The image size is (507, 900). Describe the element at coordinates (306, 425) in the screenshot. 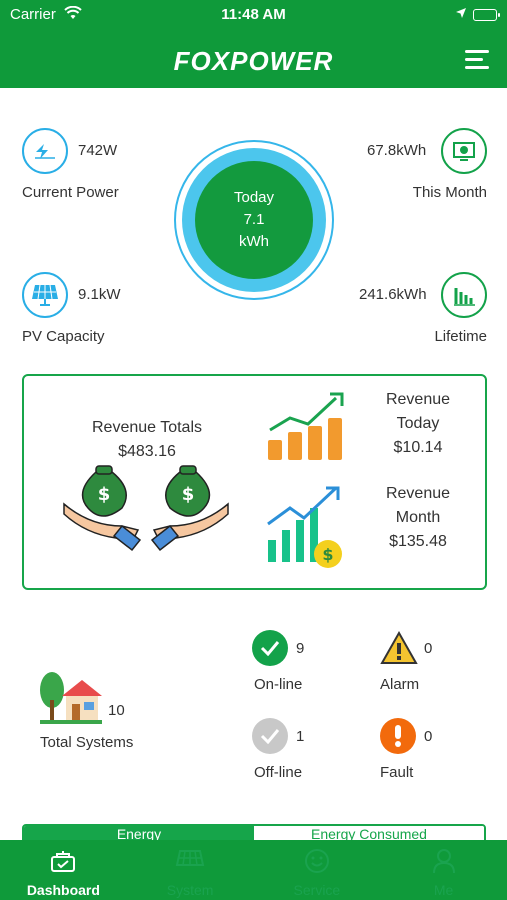

I see `coins-growth-icon` at that location.